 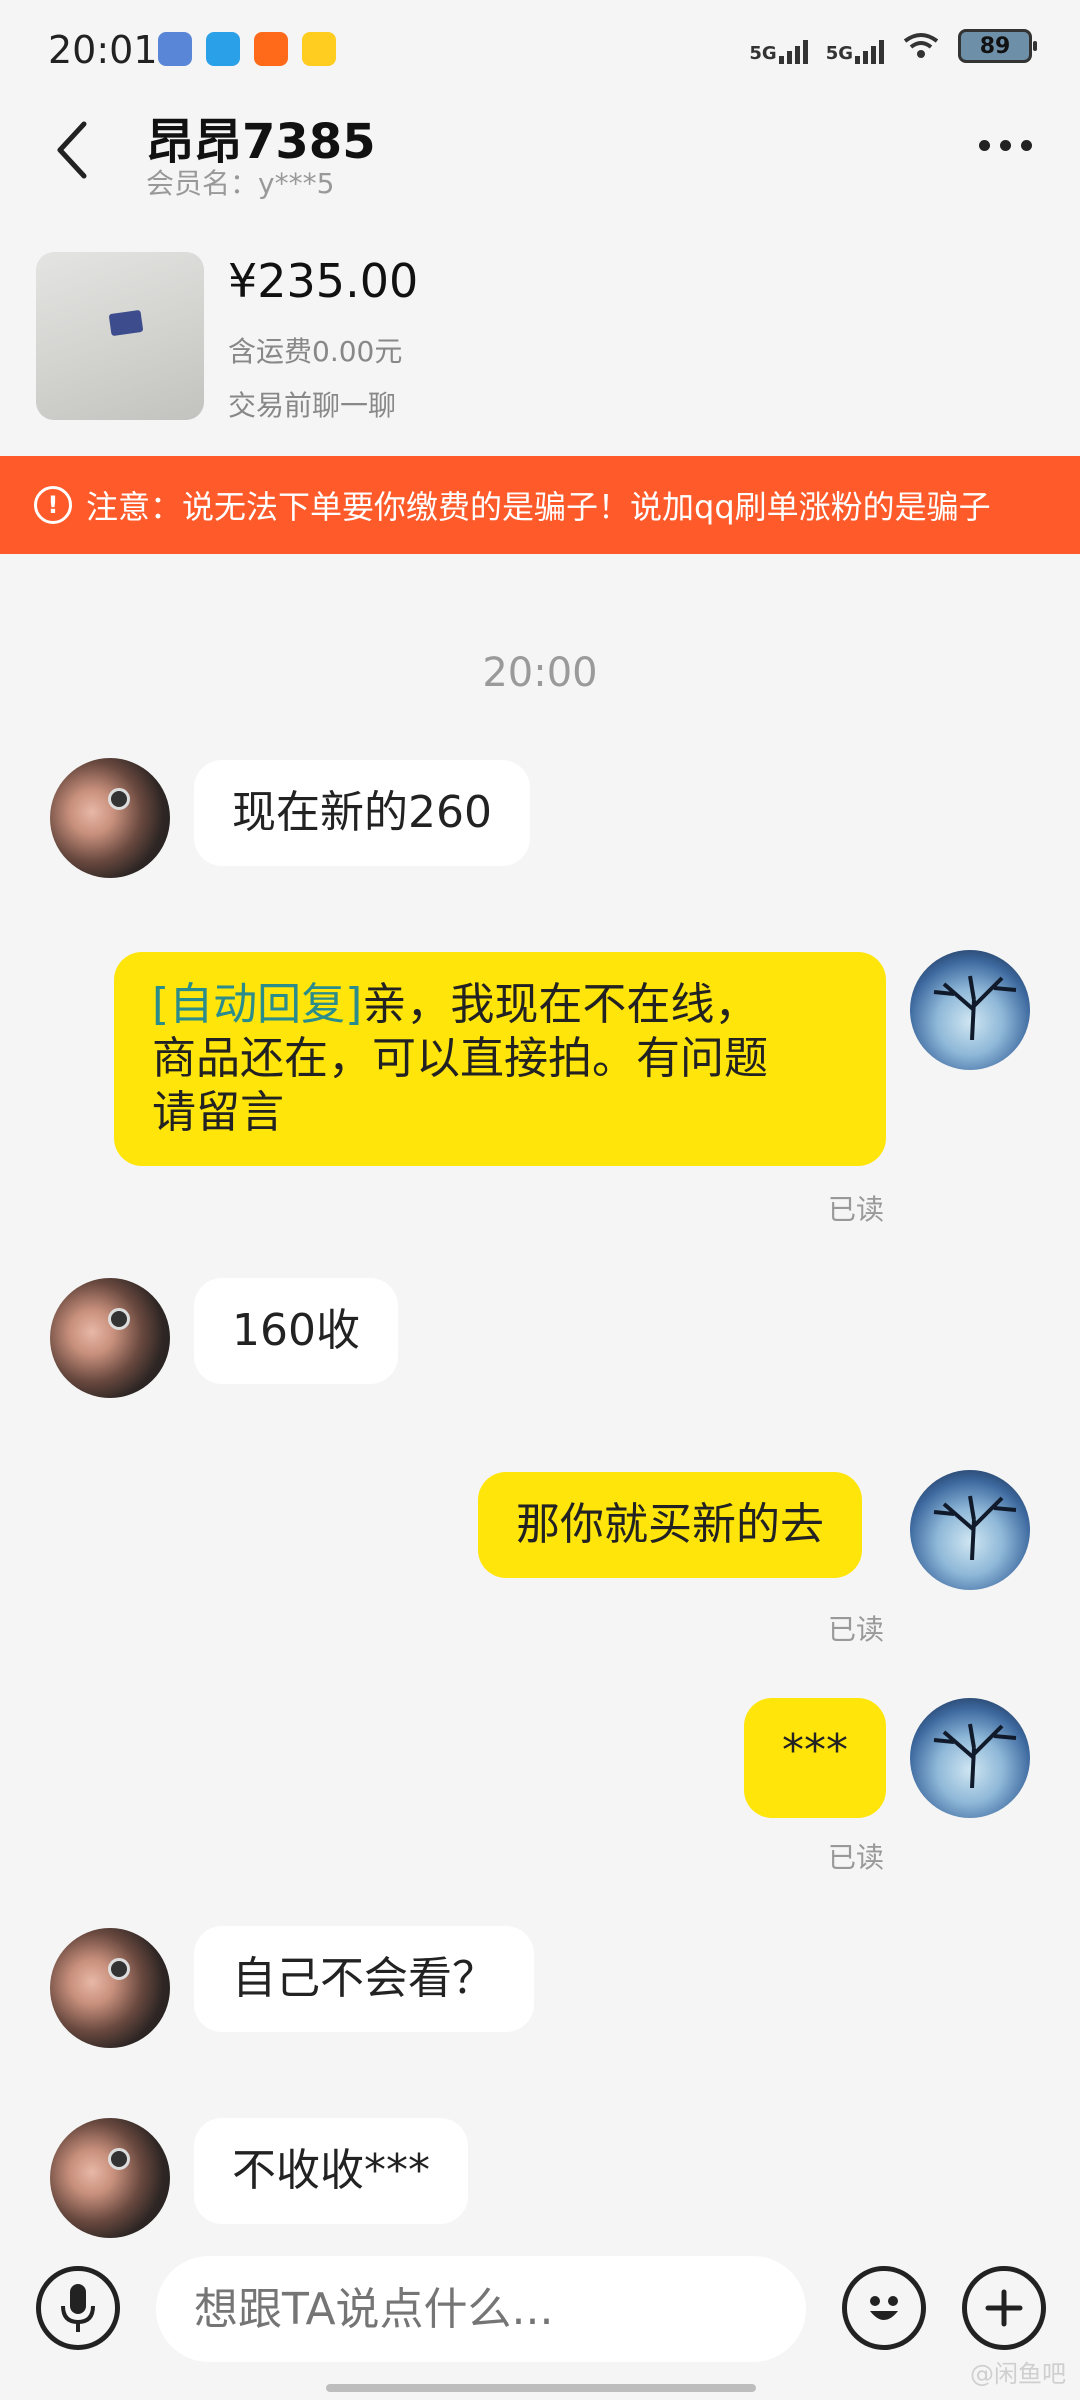 What do you see at coordinates (175, 49) in the screenshot?
I see `app-notification-icon` at bounding box center [175, 49].